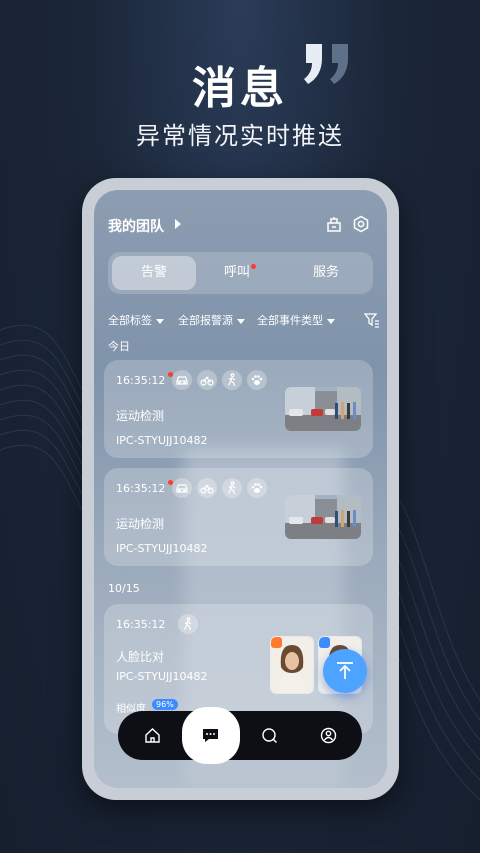  I want to click on message-icon, so click(210, 735).